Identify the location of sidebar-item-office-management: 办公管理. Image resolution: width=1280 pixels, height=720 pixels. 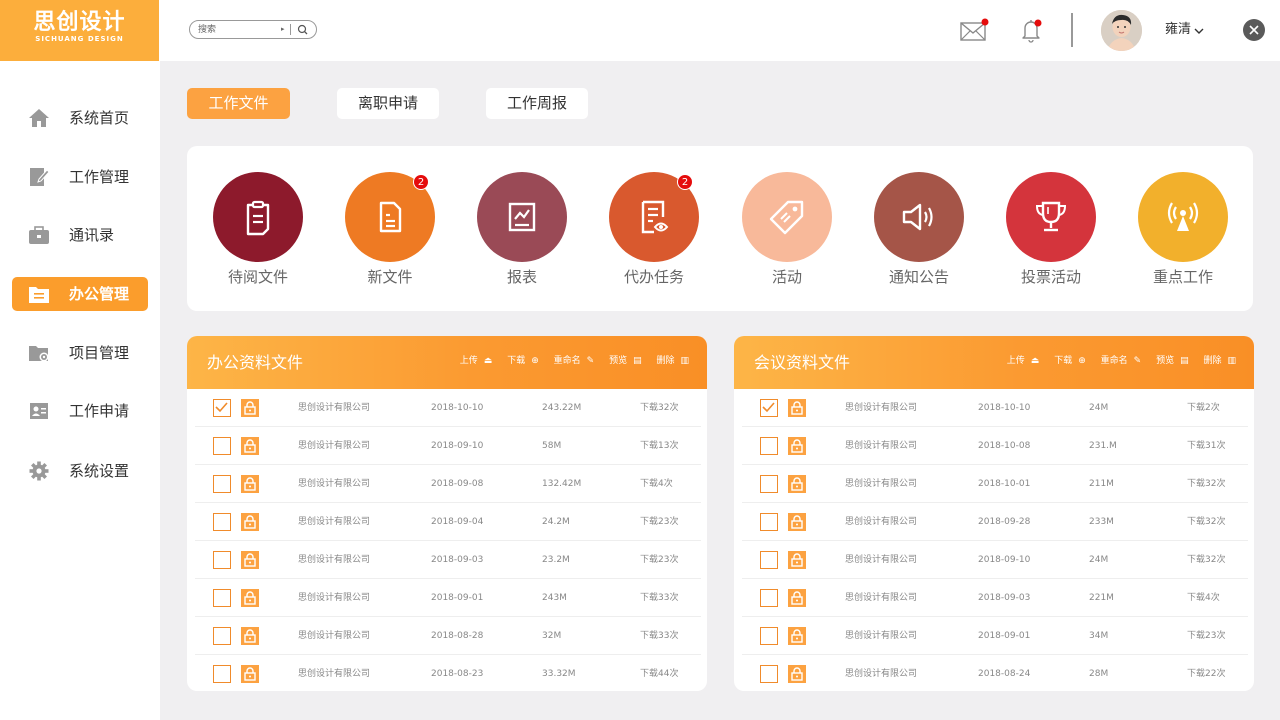
(80, 294).